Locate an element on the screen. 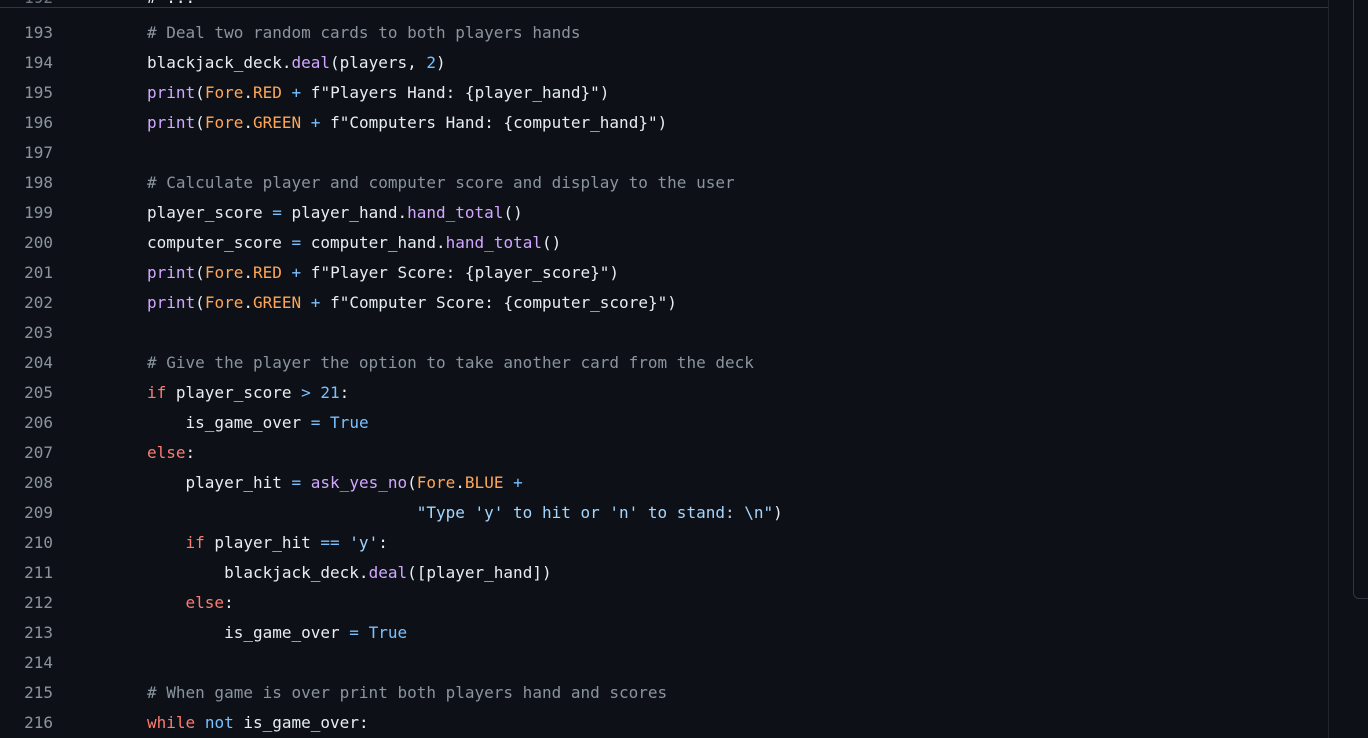 The height and width of the screenshot is (738, 1368). line-number: 193 is located at coordinates (26, 33).